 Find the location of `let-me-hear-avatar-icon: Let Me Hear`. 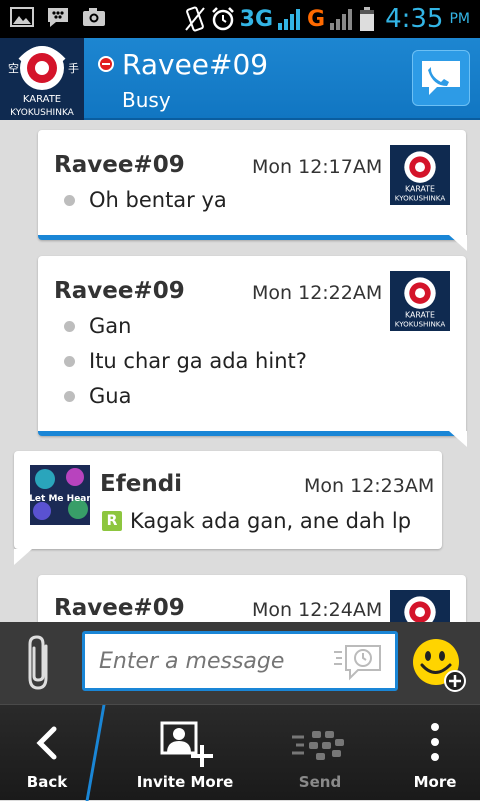

let-me-hear-avatar-icon: Let Me Hear is located at coordinates (60, 495).